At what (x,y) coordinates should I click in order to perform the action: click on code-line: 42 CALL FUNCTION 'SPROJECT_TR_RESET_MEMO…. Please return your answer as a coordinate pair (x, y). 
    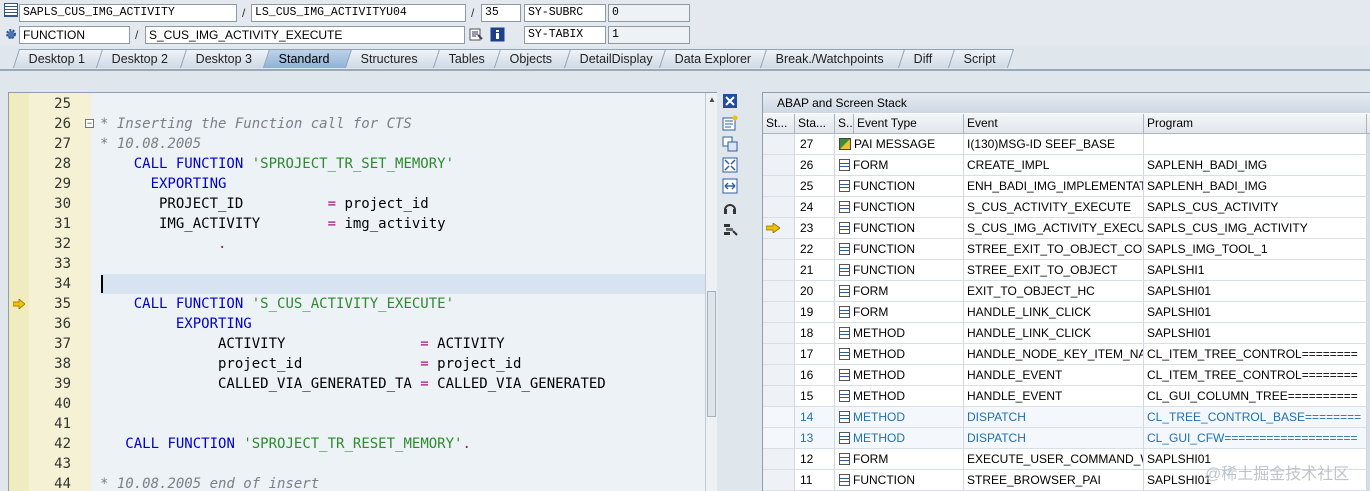
    Looking at the image, I should click on (359, 444).